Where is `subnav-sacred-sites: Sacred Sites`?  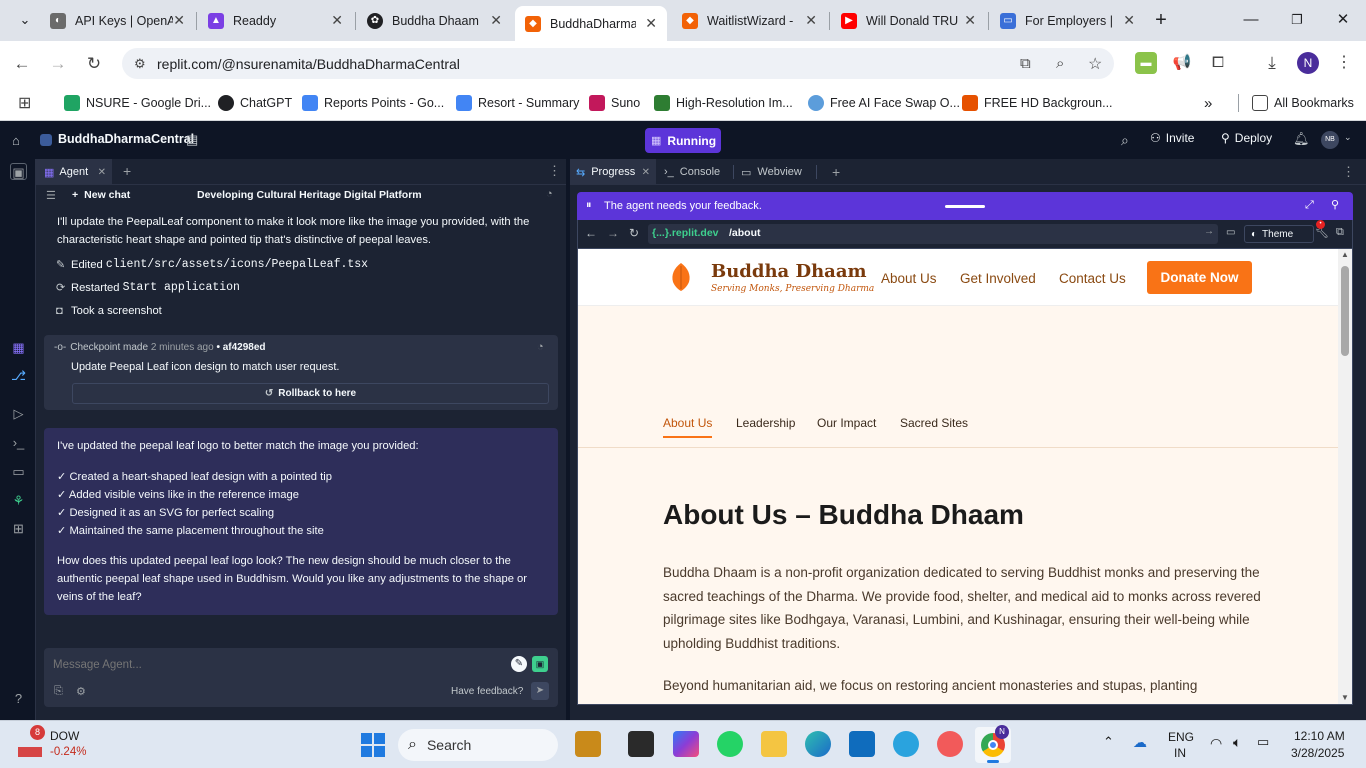 subnav-sacred-sites: Sacred Sites is located at coordinates (934, 423).